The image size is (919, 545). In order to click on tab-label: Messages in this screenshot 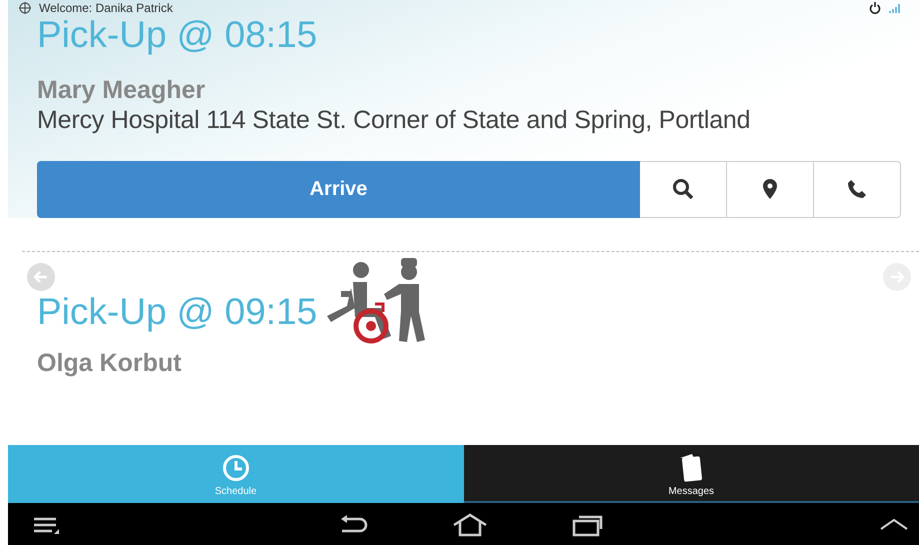, I will do `click(691, 492)`.